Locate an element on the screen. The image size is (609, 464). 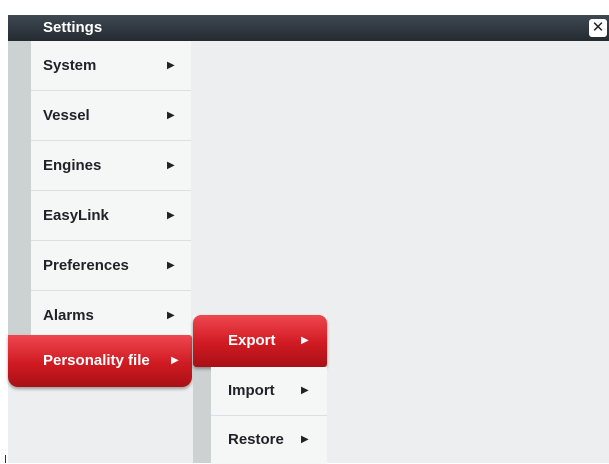
submenu-item-label: Export is located at coordinates (252, 340).